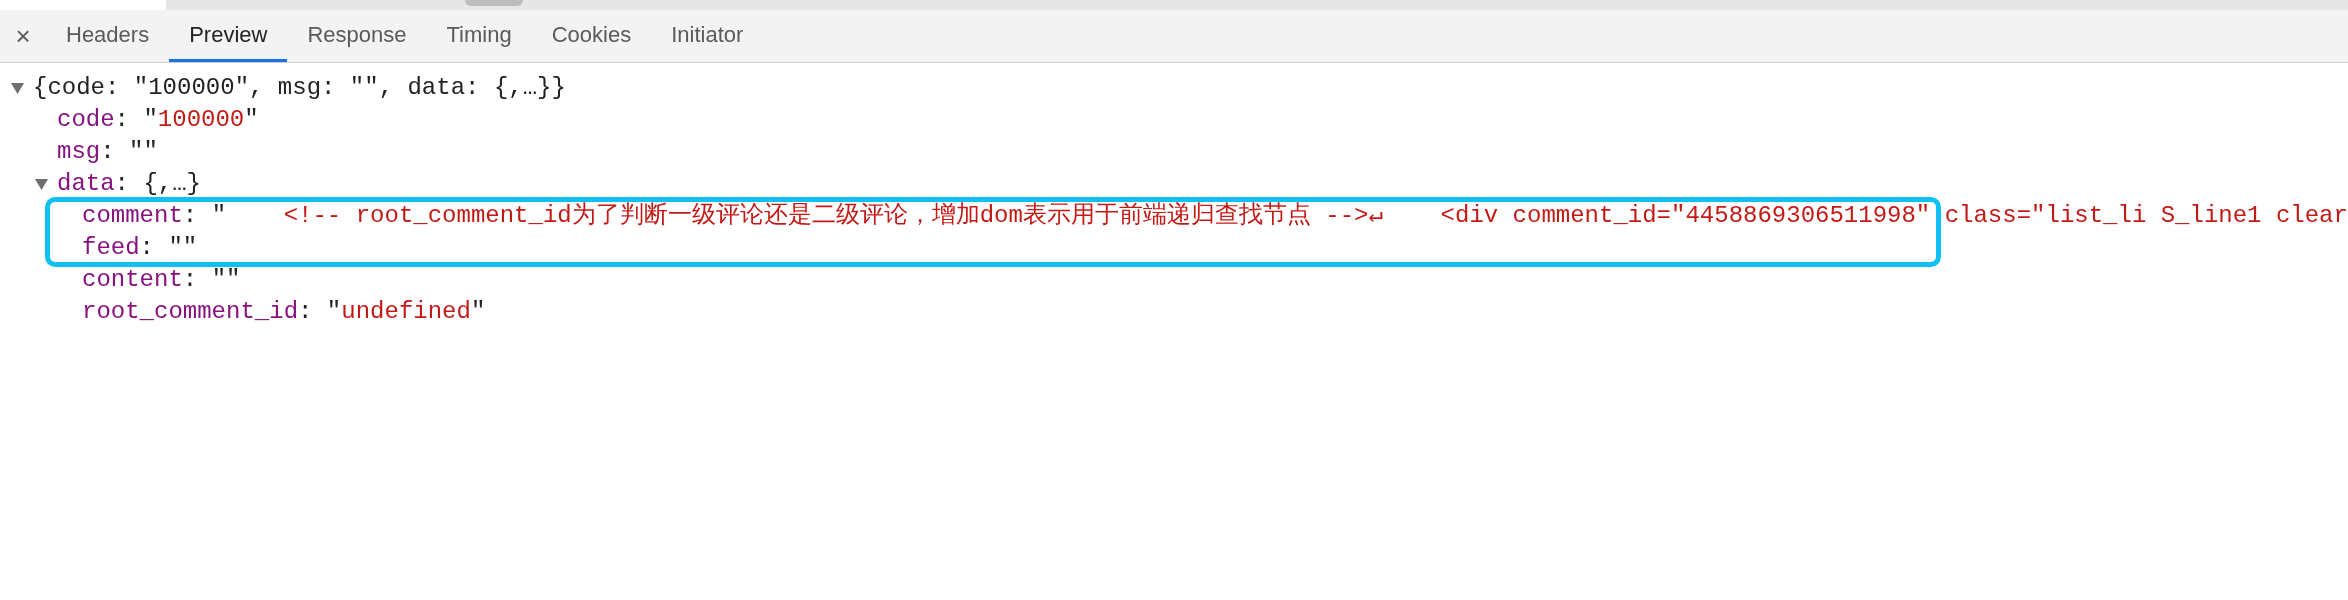 This screenshot has width=2348, height=600. I want to click on string-value: undefined, so click(406, 312).